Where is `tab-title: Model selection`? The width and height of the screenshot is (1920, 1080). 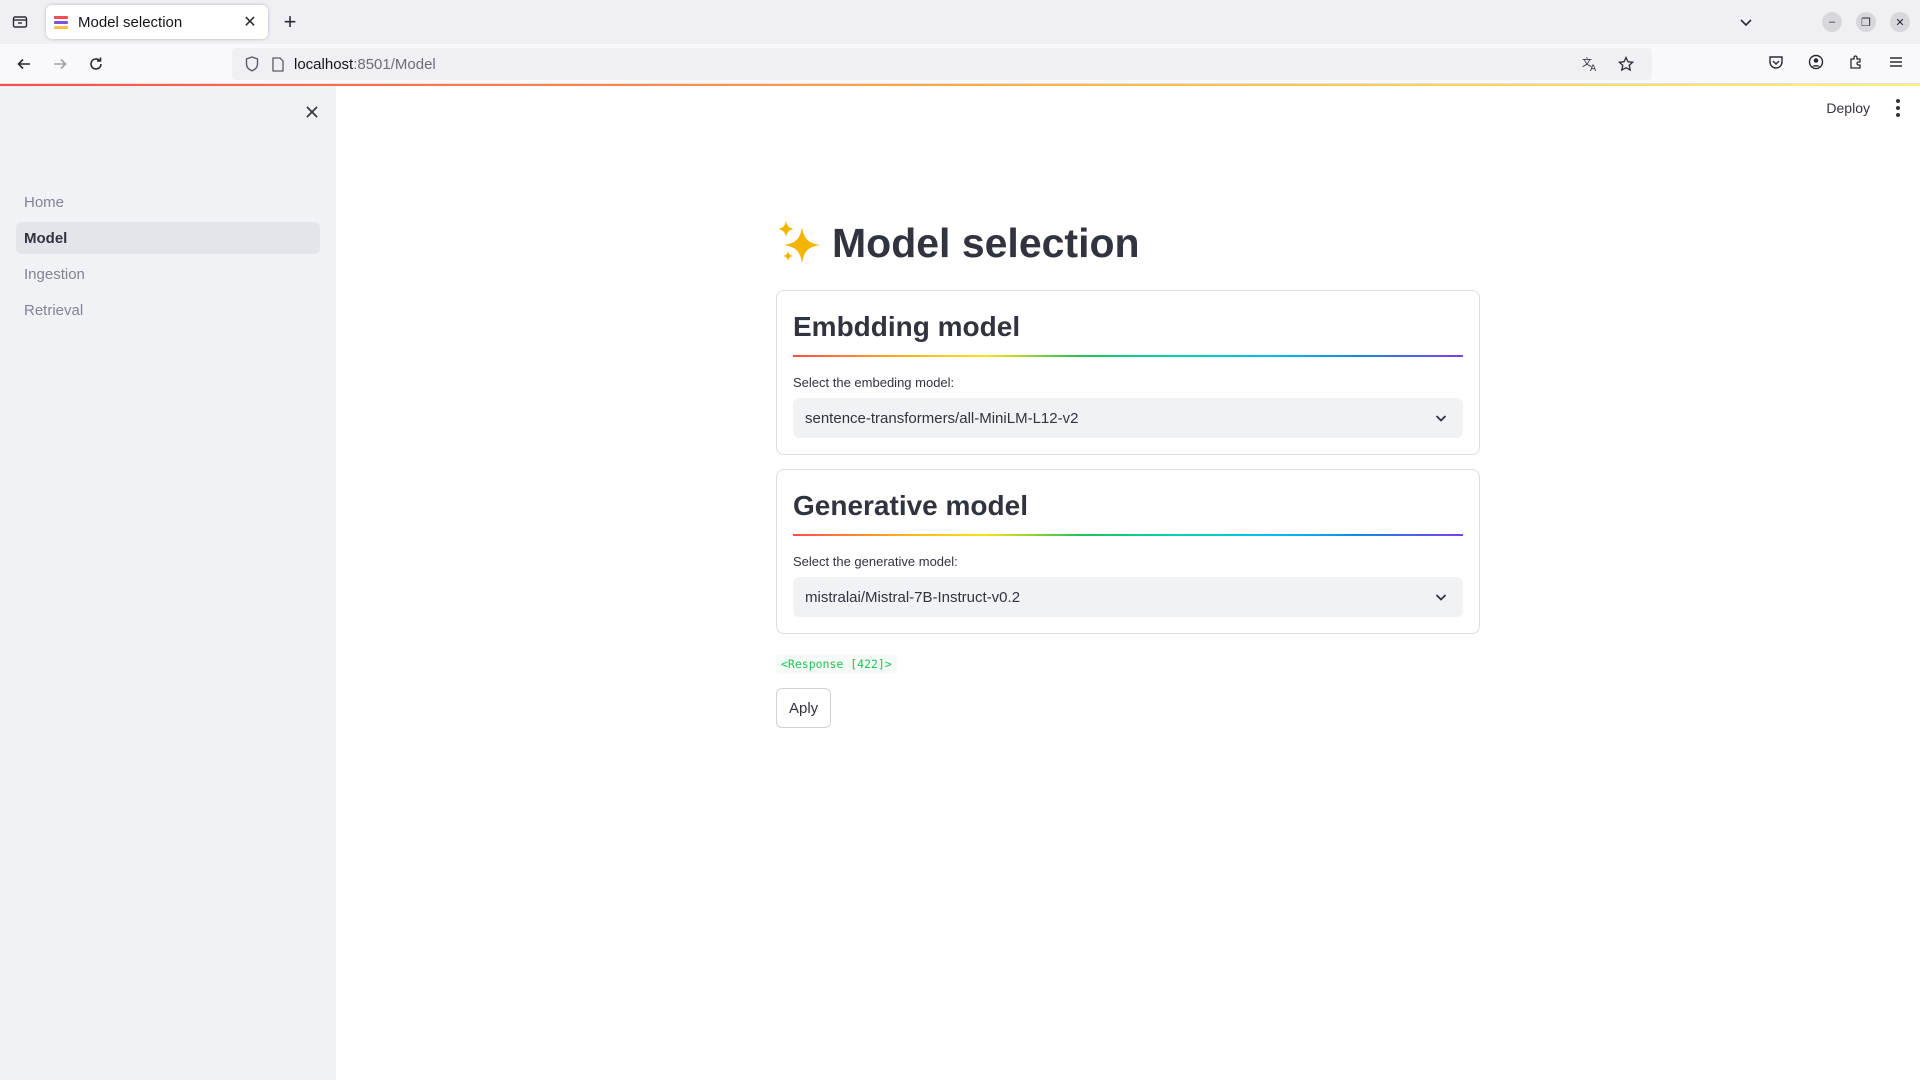
tab-title: Model selection is located at coordinates (130, 22).